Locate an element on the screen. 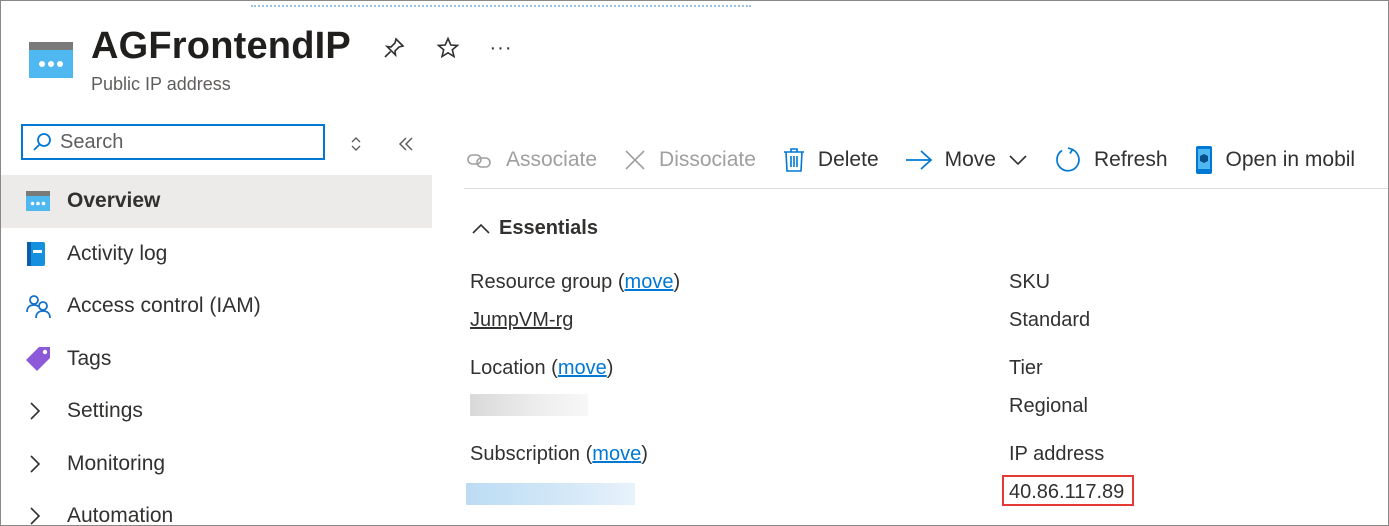 This screenshot has height=526, width=1389. tier-value: Regional is located at coordinates (1048, 406).